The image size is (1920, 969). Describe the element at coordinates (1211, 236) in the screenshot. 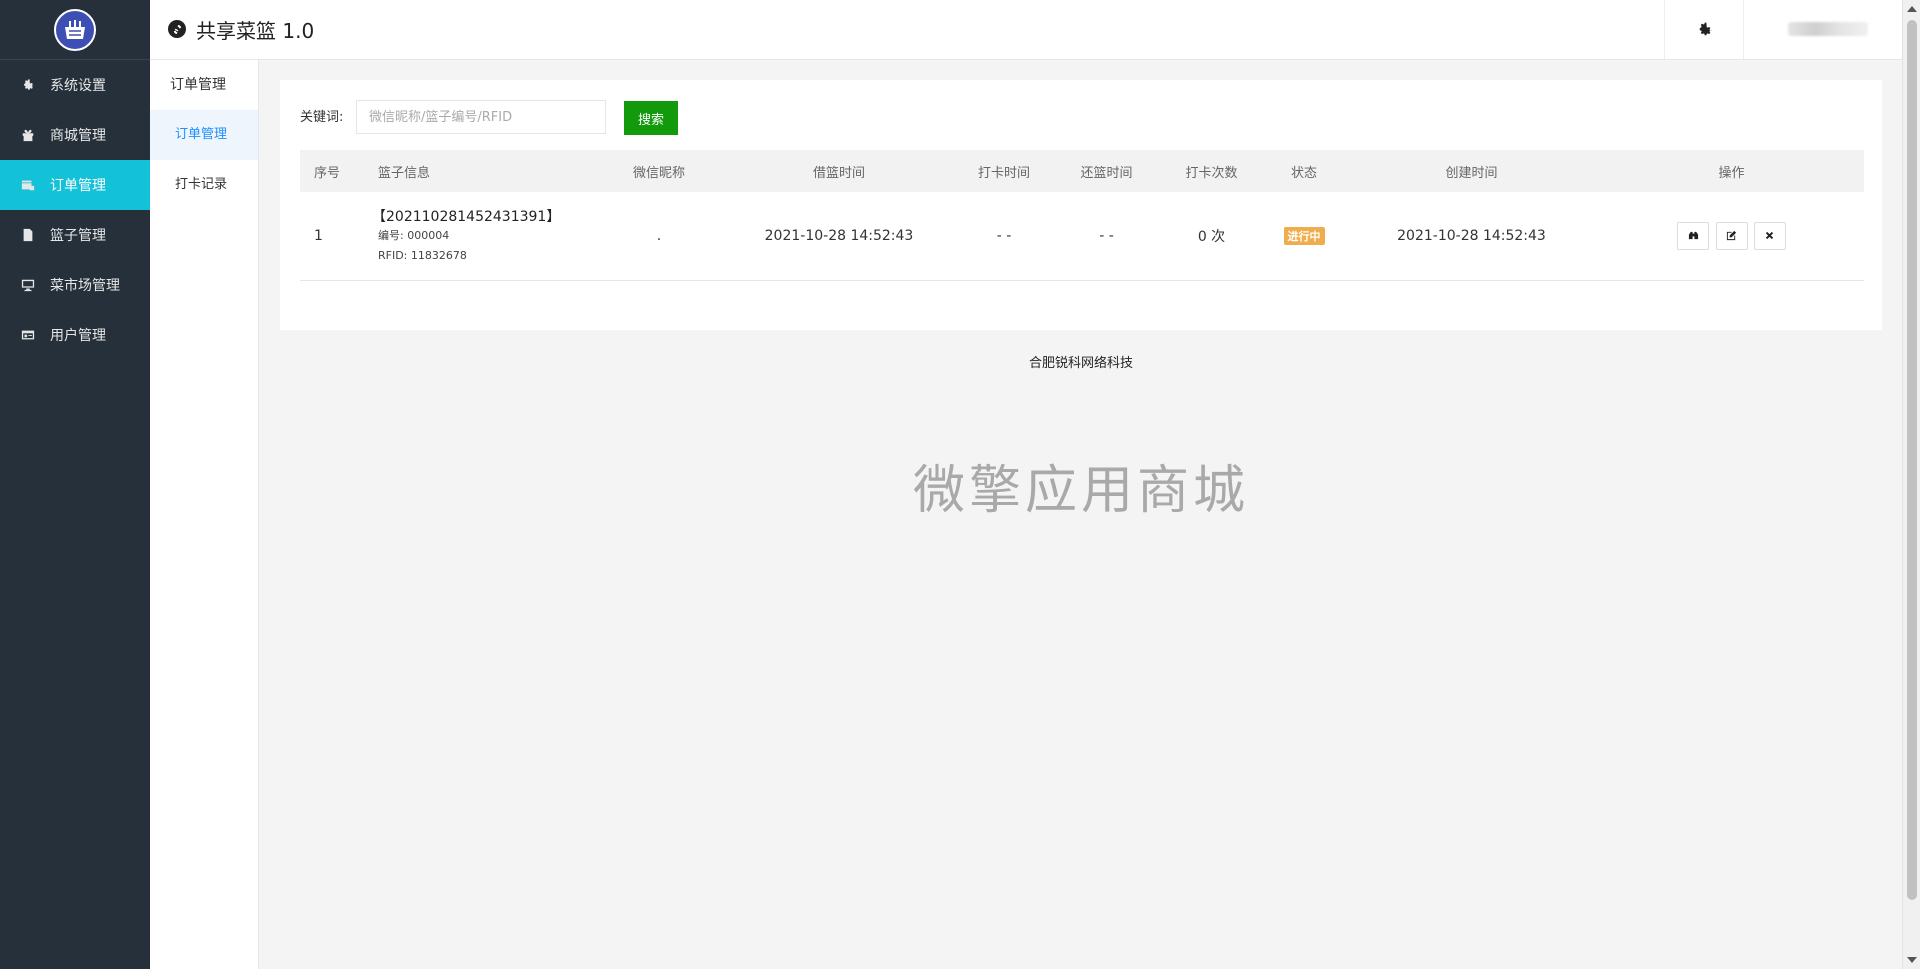

I see `checkin-count: 0 次` at that location.